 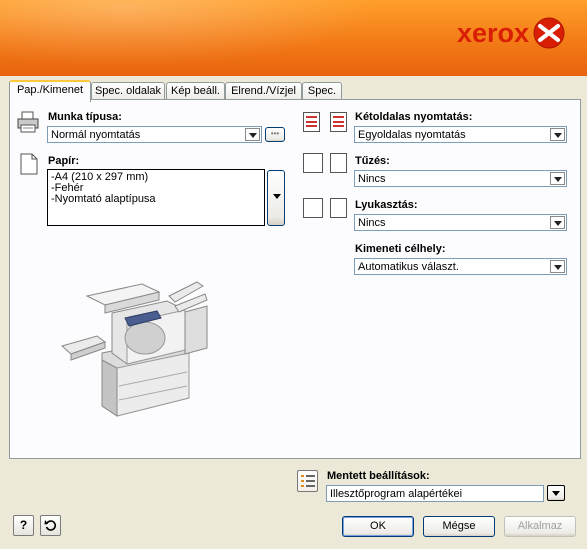 What do you see at coordinates (412, 135) in the screenshot?
I see `duplex-value: Egyoldalas nyomtatás` at bounding box center [412, 135].